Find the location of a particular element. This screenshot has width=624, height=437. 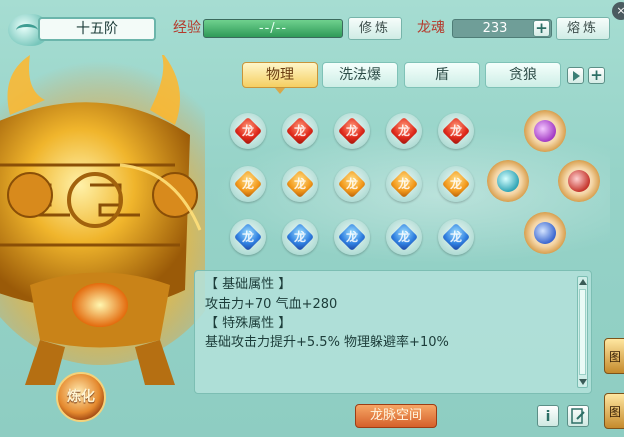

star-gem-teal is located at coordinates (508, 181).